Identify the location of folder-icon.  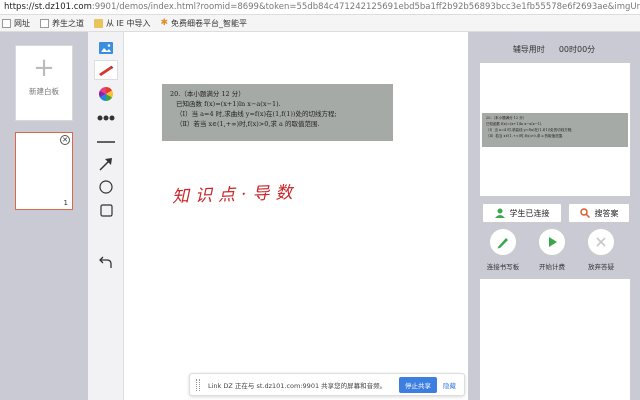
(98, 23).